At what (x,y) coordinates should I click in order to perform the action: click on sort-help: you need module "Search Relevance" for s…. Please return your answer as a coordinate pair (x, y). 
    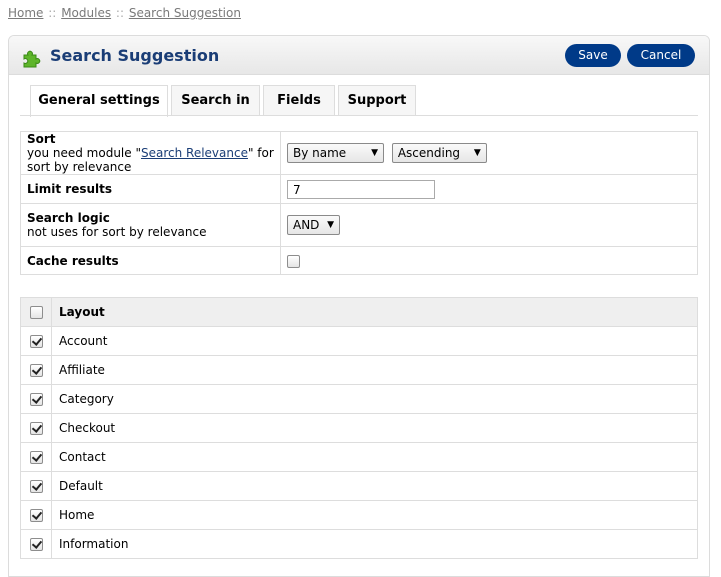
    Looking at the image, I should click on (150, 160).